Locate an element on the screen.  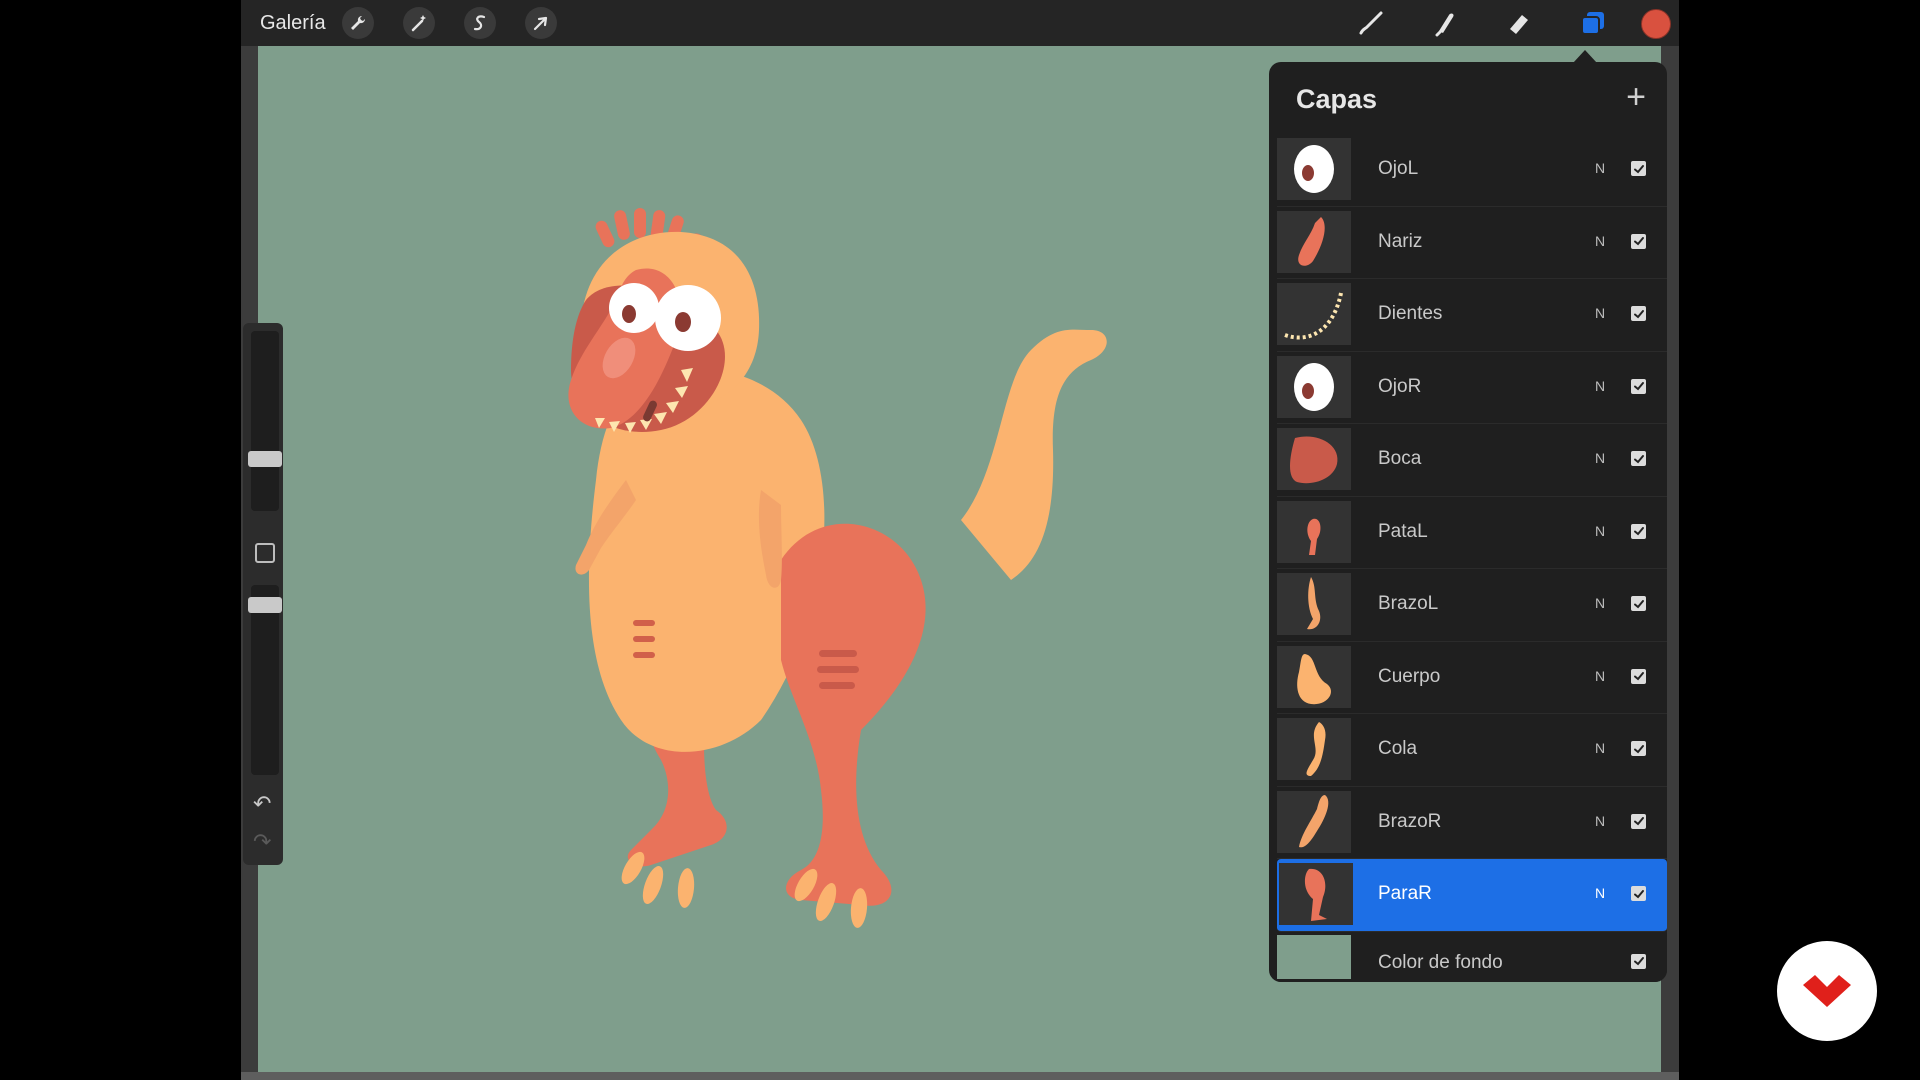
undo-icon: ↶ is located at coordinates (262, 804).